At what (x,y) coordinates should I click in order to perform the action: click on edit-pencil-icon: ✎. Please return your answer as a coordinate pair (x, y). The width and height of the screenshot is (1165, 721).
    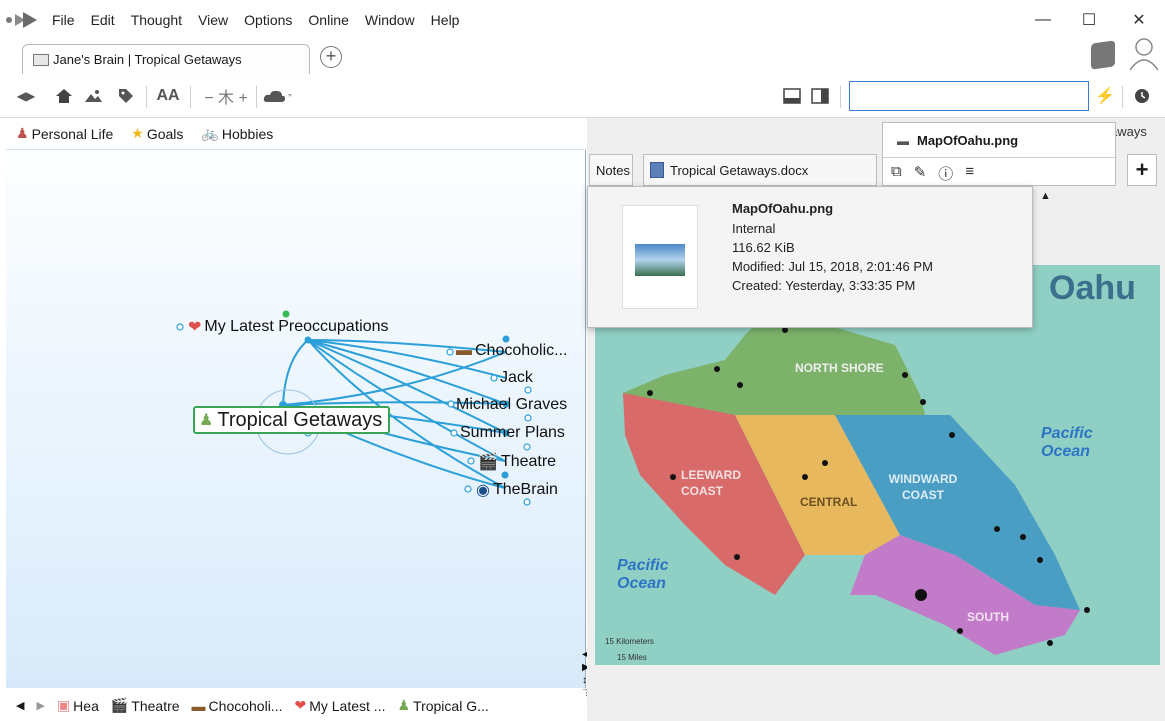
    Looking at the image, I should click on (920, 173).